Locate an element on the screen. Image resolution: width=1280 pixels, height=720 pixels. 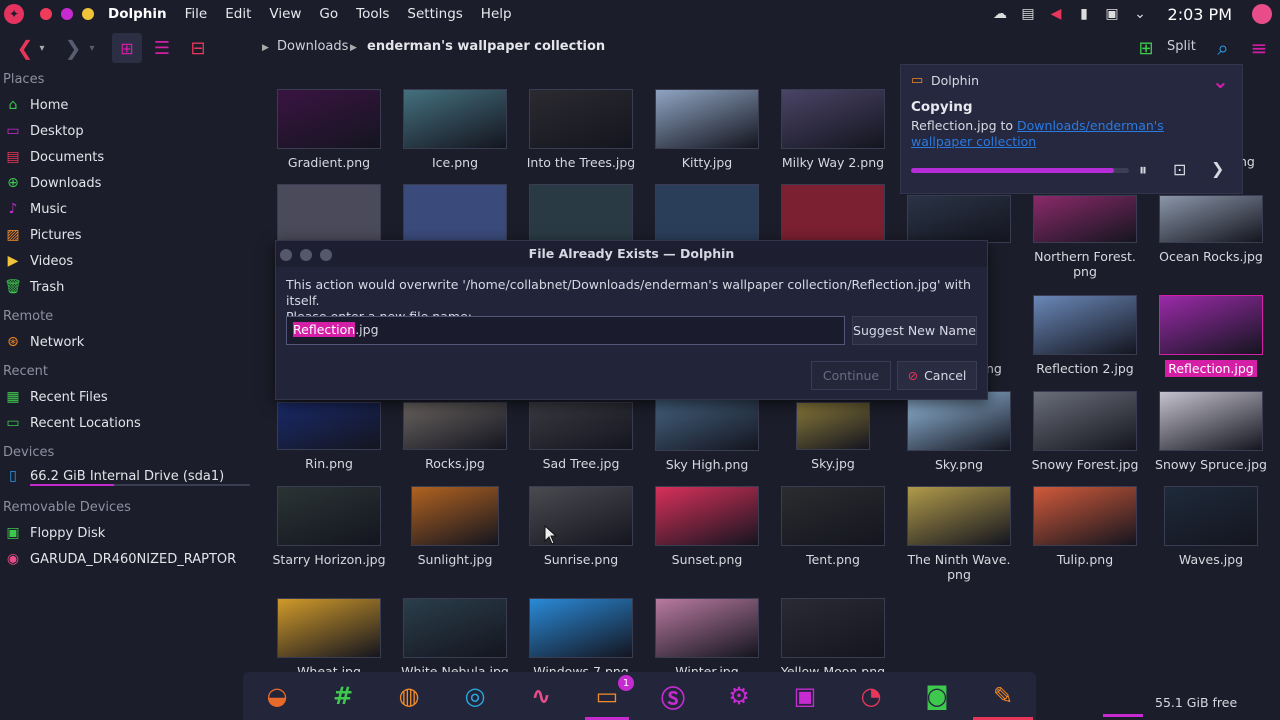
collapse-chevron-icon: ⌄ is located at coordinates (1220, 81).